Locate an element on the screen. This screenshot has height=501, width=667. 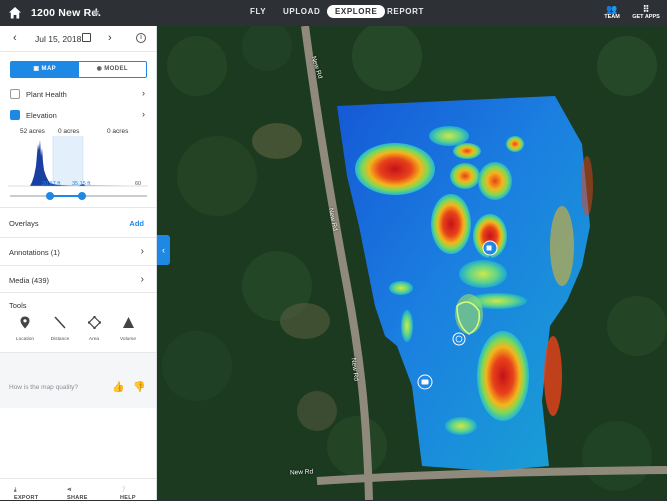
layer-plant-health: Plant Health › is located at coordinates (78, 95).